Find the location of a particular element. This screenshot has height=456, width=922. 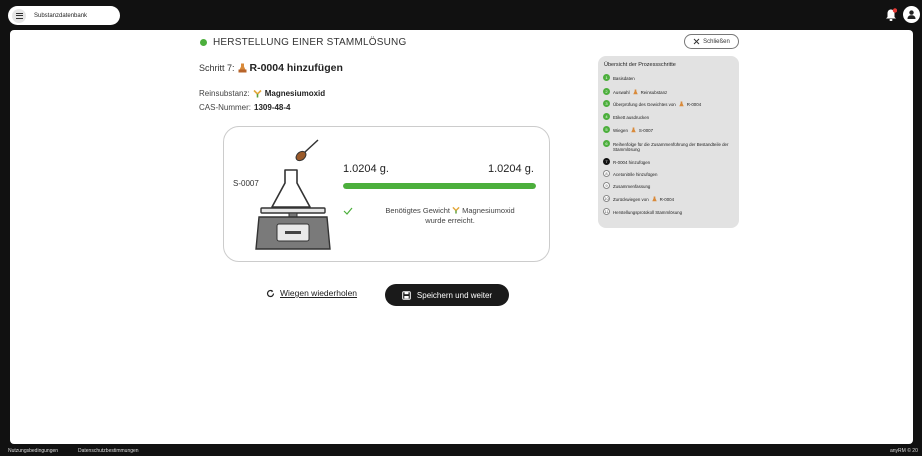

step-number-badge: 4 is located at coordinates (606, 116).